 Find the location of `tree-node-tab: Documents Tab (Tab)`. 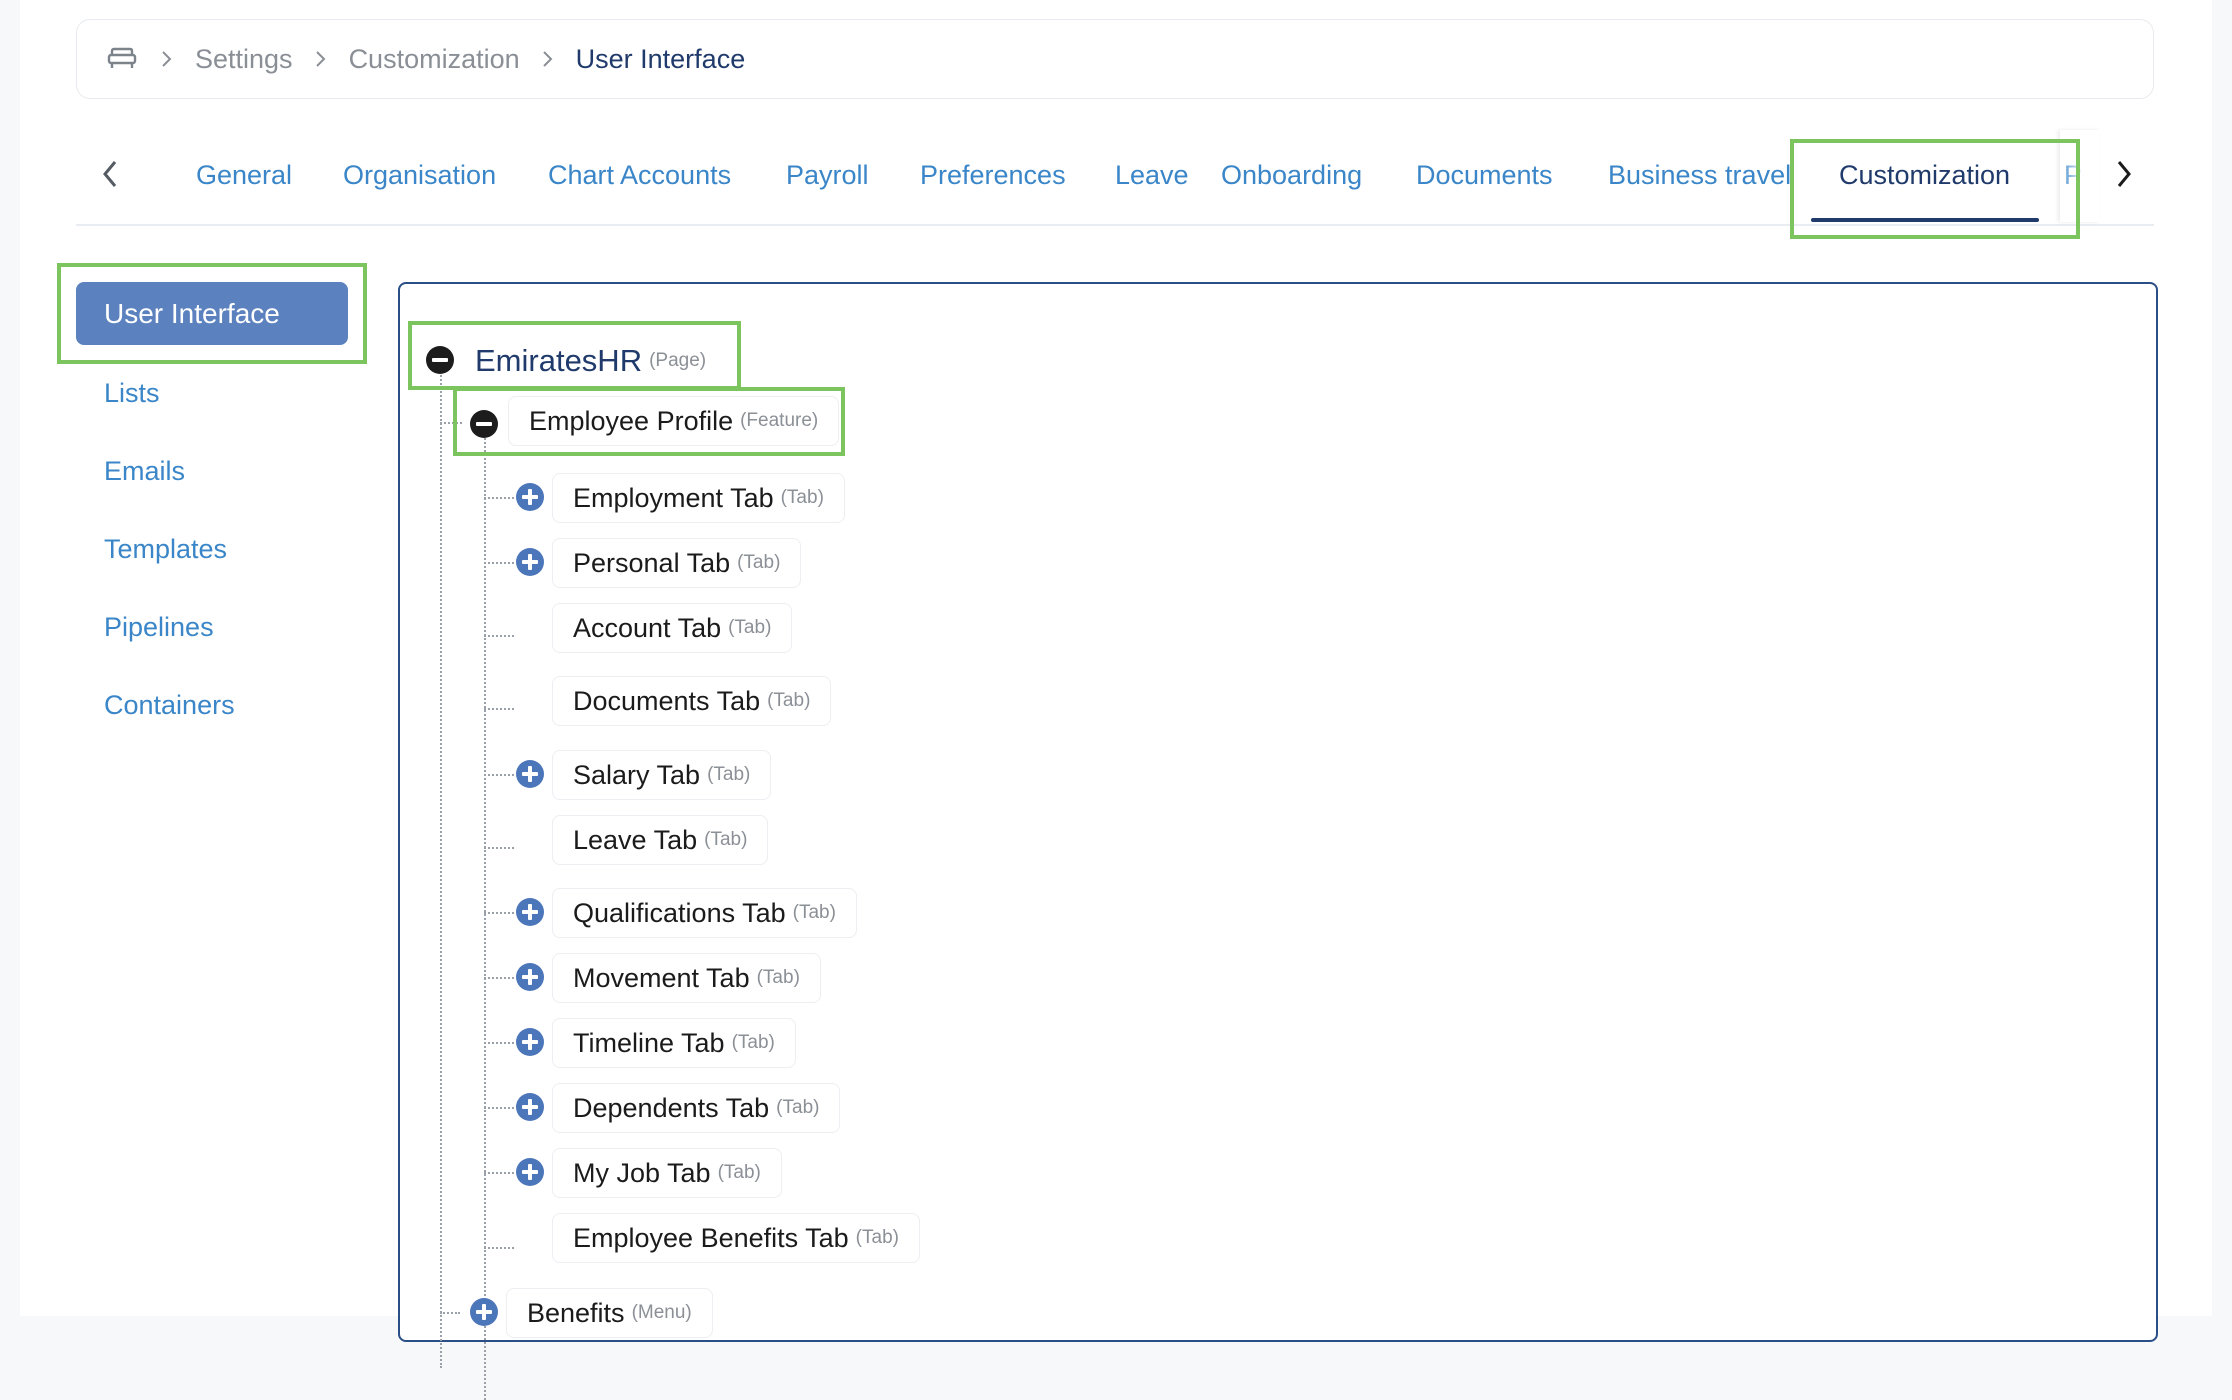

tree-node-tab: Documents Tab (Tab) is located at coordinates (692, 701).